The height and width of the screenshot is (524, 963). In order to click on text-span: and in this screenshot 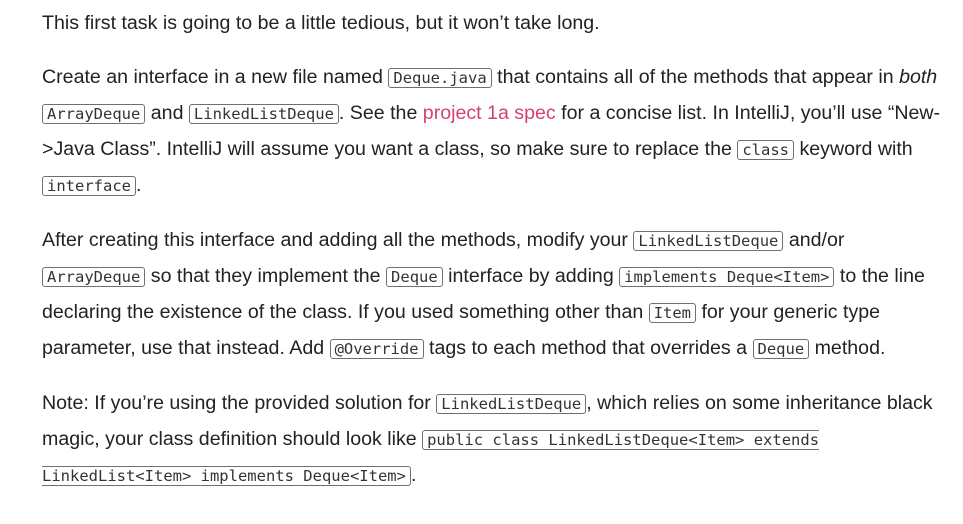, I will do `click(167, 113)`.